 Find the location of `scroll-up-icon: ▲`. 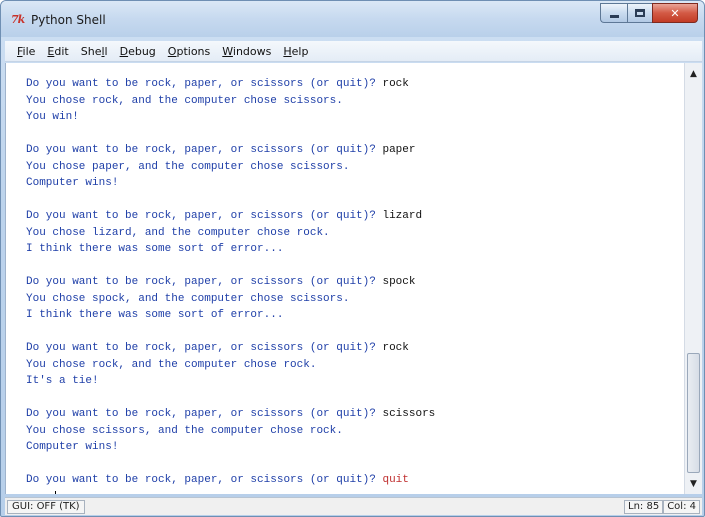

scroll-up-icon: ▲ is located at coordinates (693, 73).